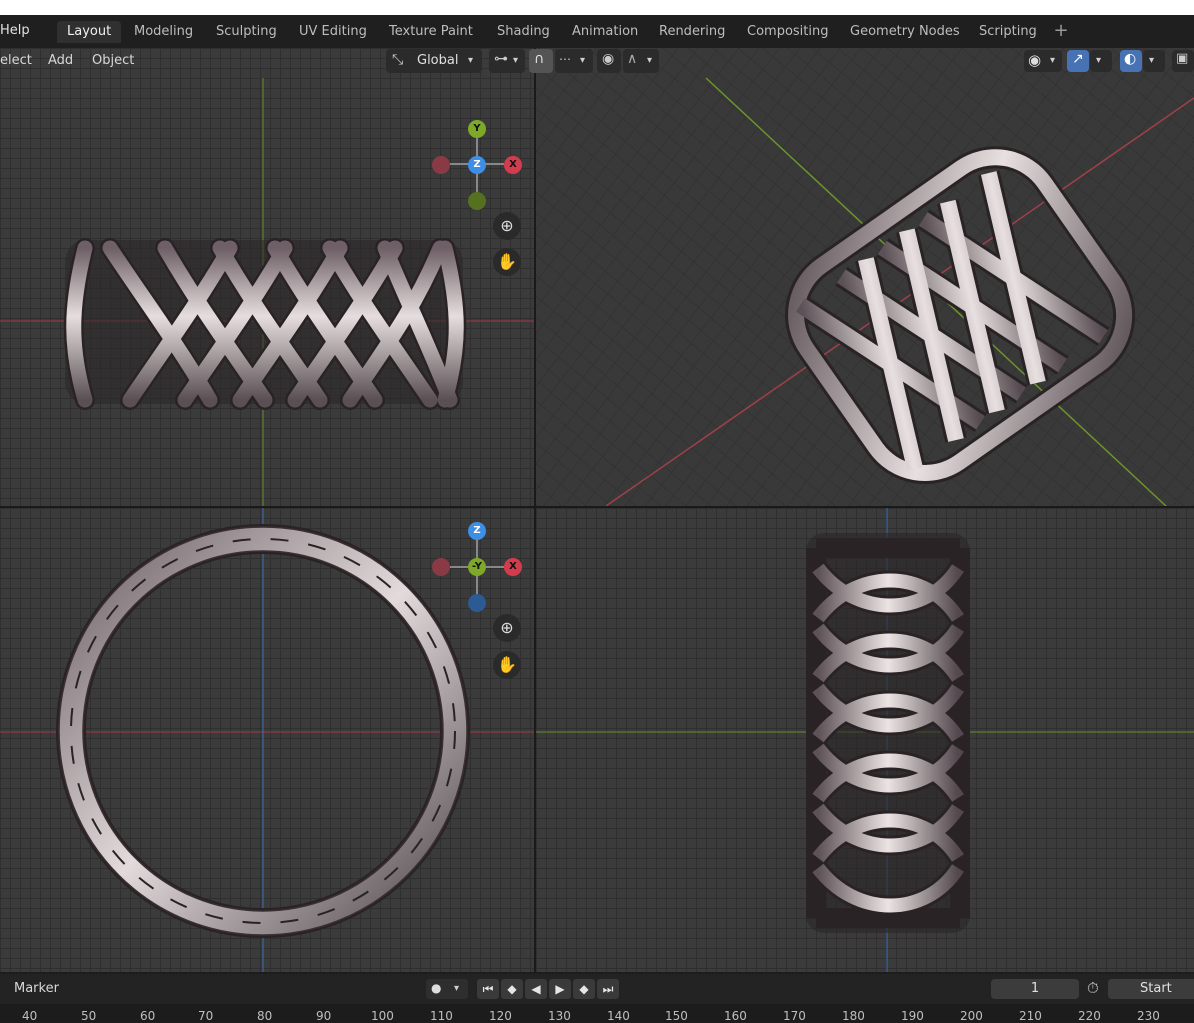  What do you see at coordinates (536, 989) in the screenshot?
I see `play-reverse-button: ◀` at bounding box center [536, 989].